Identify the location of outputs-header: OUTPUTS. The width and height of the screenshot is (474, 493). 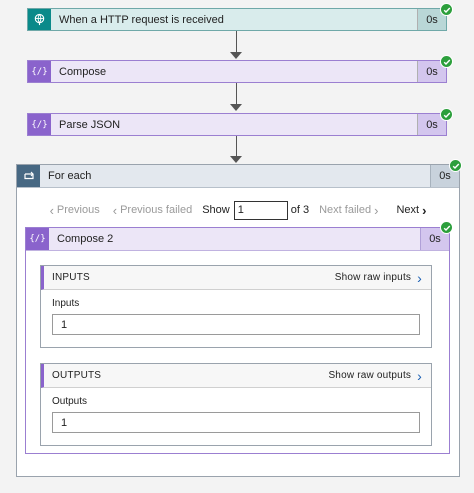
(77, 375).